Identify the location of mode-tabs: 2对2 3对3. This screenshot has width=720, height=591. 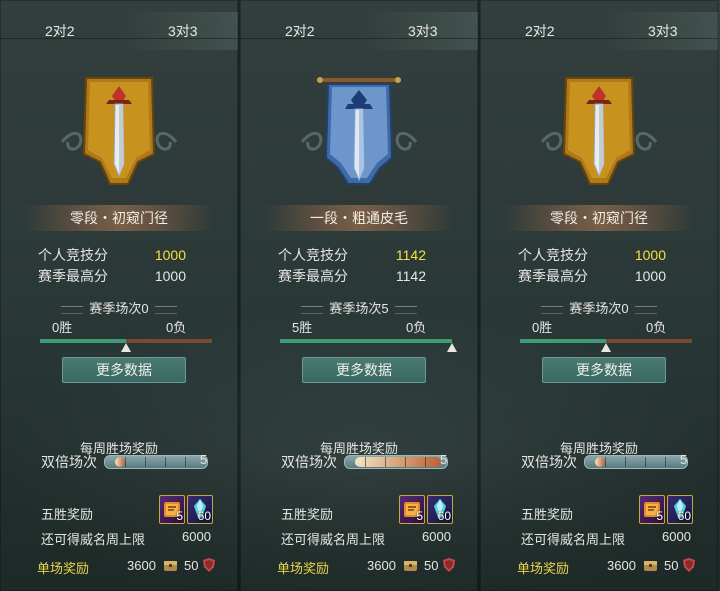
(119, 31).